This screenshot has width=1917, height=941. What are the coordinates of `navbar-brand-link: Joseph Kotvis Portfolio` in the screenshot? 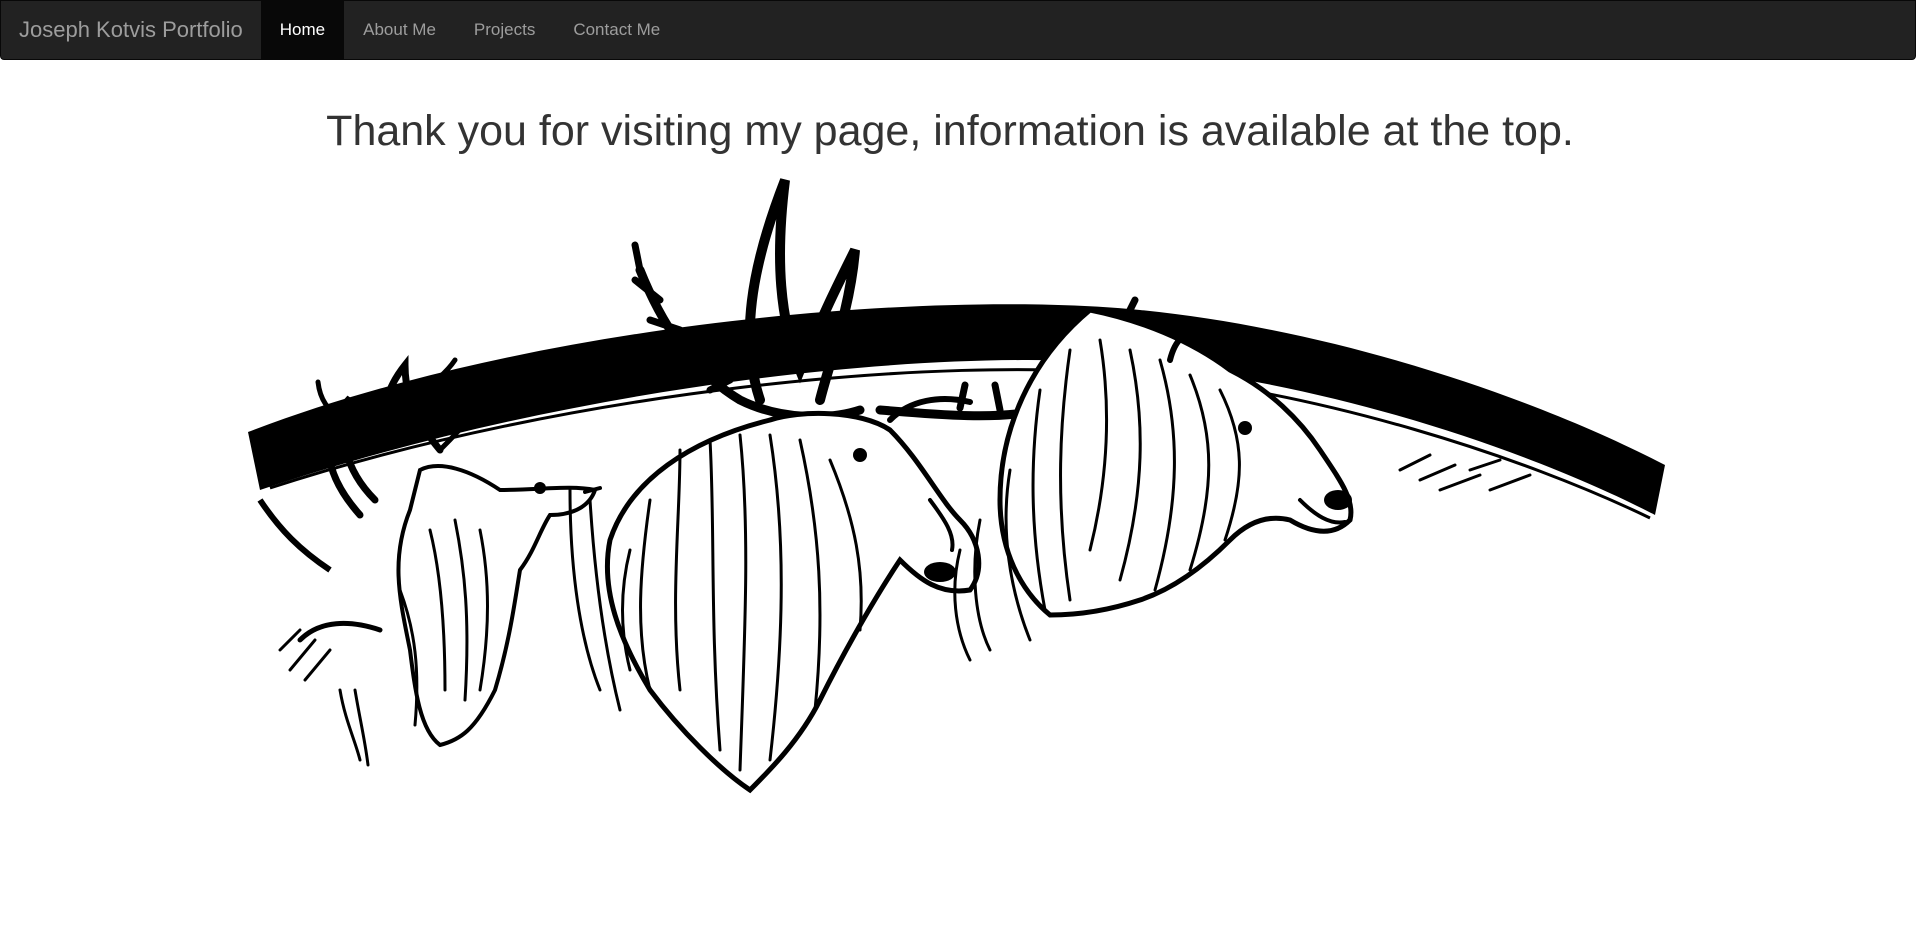 It's located at (131, 30).